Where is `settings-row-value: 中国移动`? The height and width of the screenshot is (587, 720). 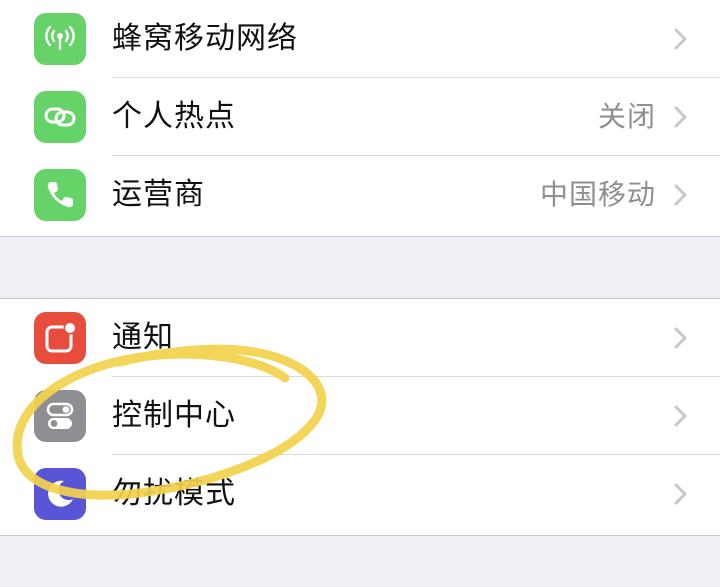 settings-row-value: 中国移动 is located at coordinates (597, 194).